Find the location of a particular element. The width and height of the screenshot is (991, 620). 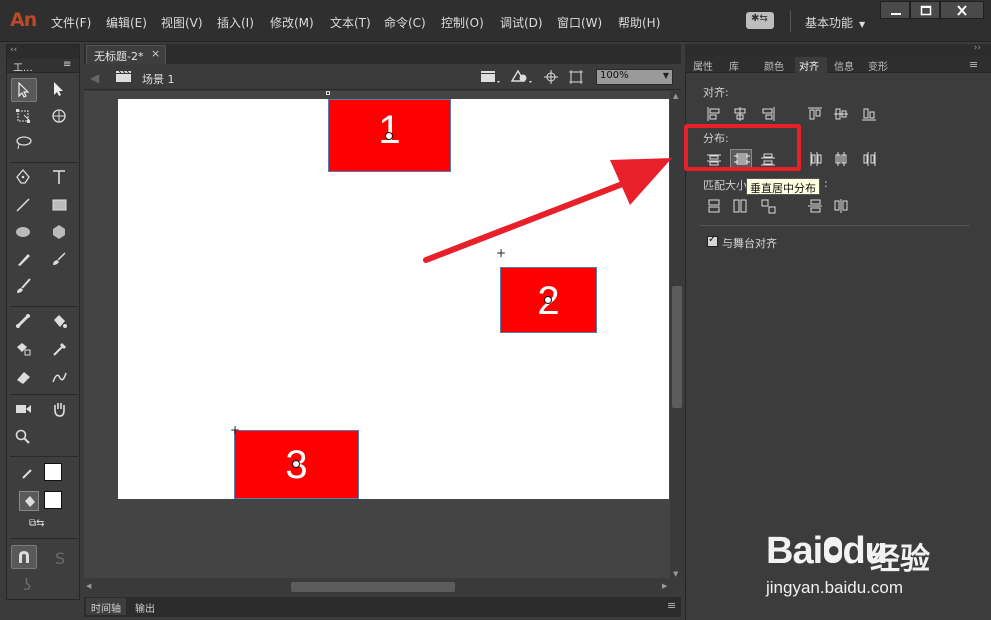

brush-tool is located at coordinates (60, 260).